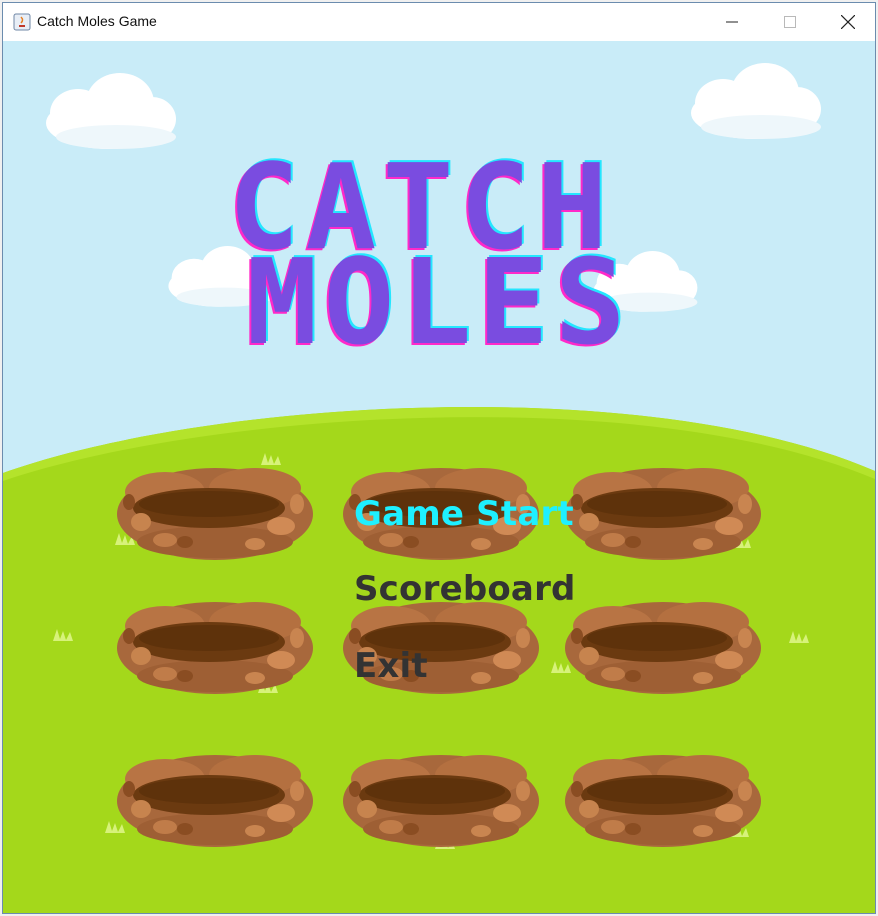 This screenshot has width=878, height=916. Describe the element at coordinates (439, 22) in the screenshot. I see `title-bar: Catch Moles Game` at that location.